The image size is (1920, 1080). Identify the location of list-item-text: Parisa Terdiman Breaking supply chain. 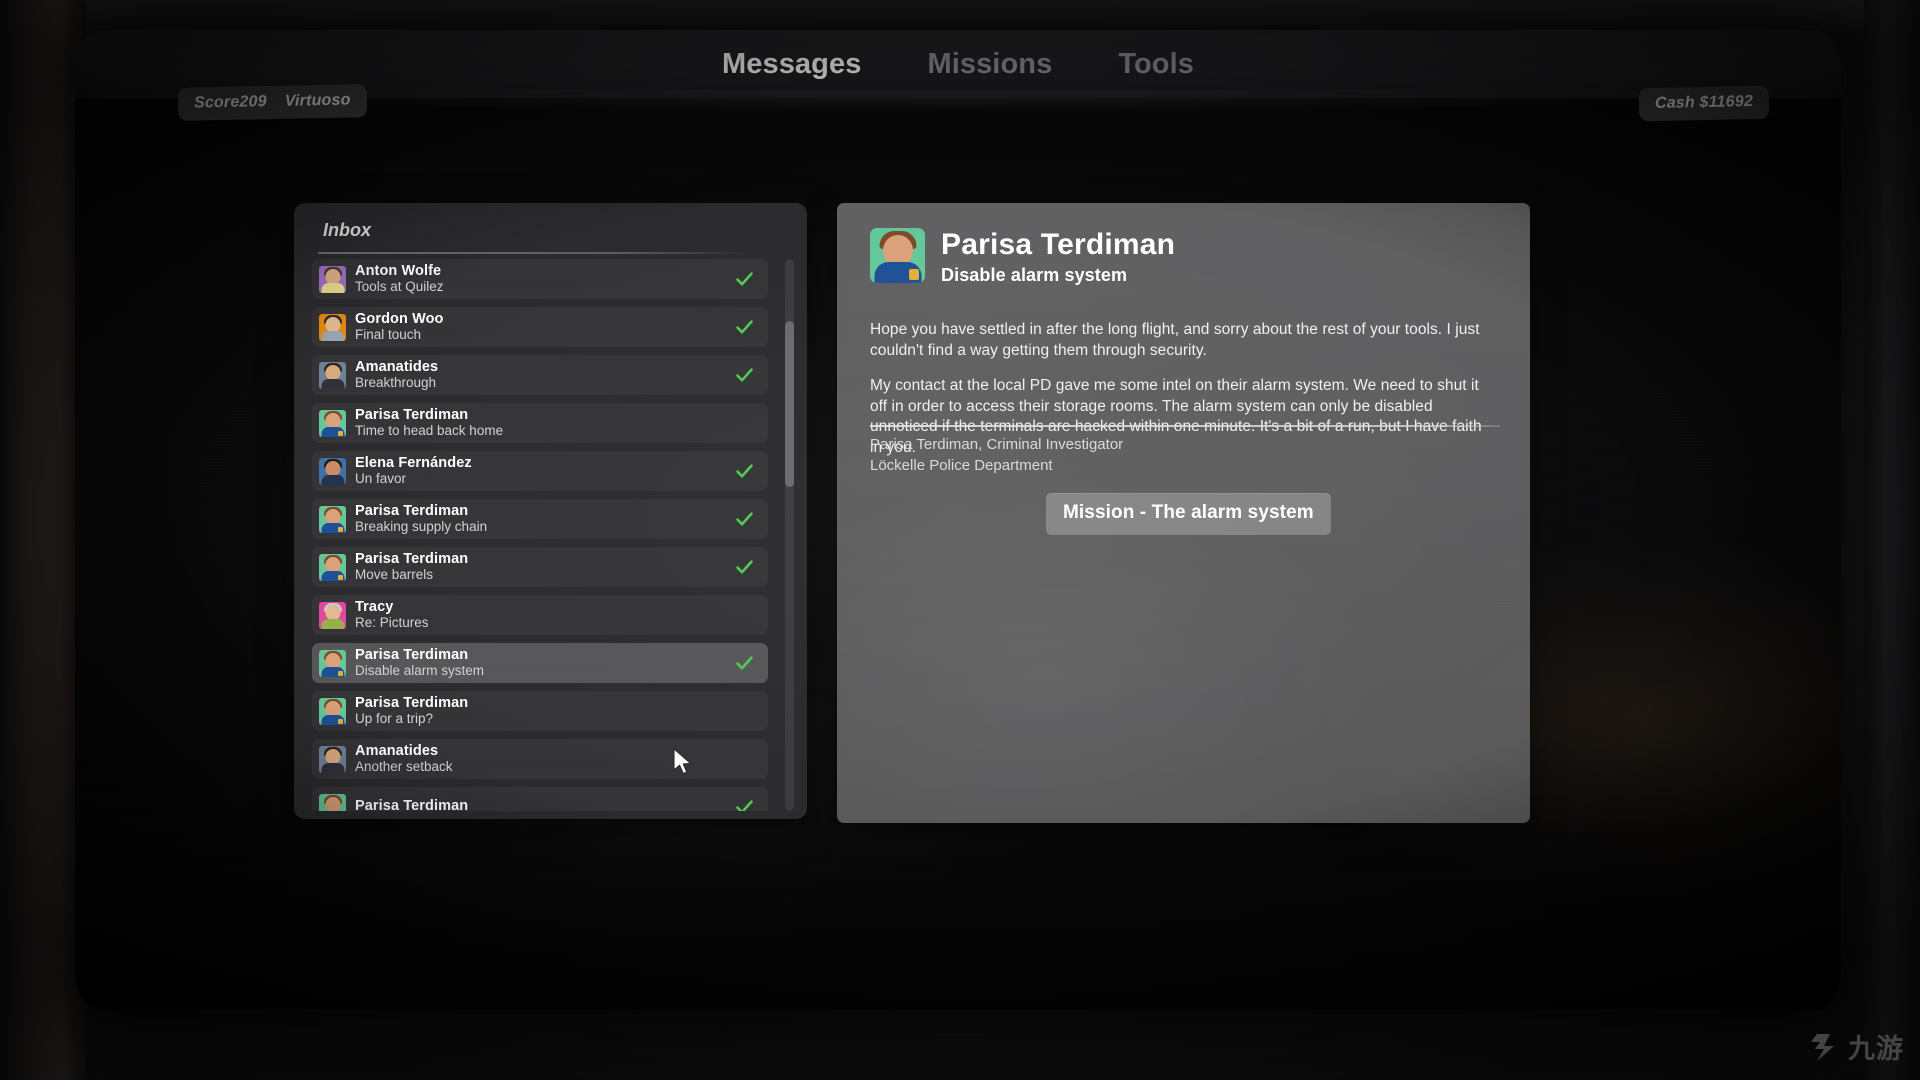
(545, 518).